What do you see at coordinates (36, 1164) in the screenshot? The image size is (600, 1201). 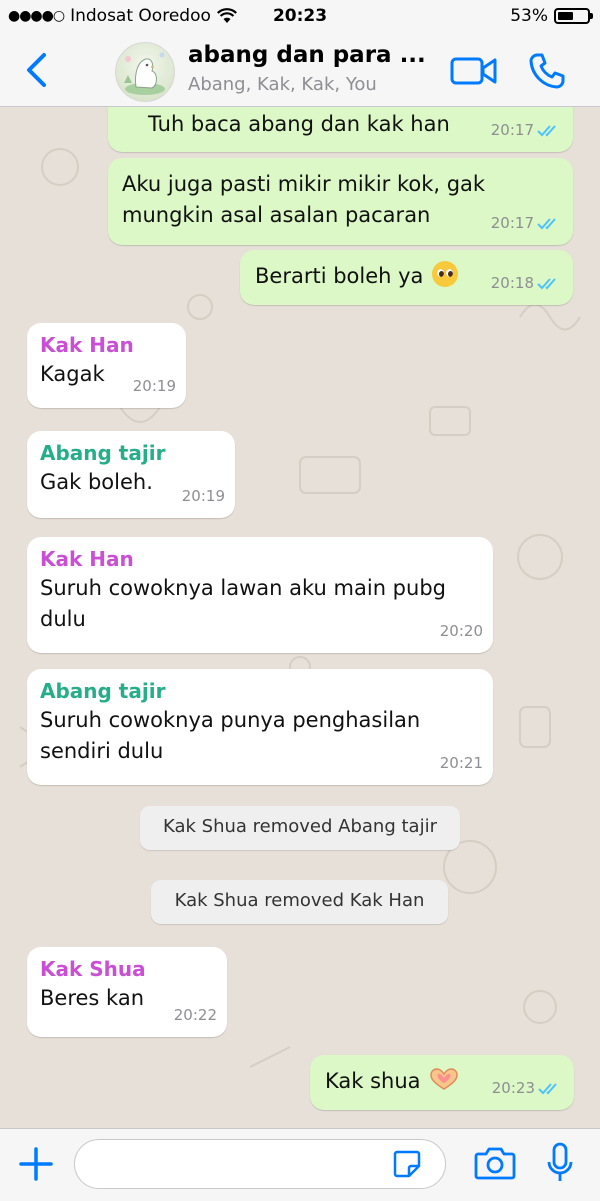 I see `plus-icon` at bounding box center [36, 1164].